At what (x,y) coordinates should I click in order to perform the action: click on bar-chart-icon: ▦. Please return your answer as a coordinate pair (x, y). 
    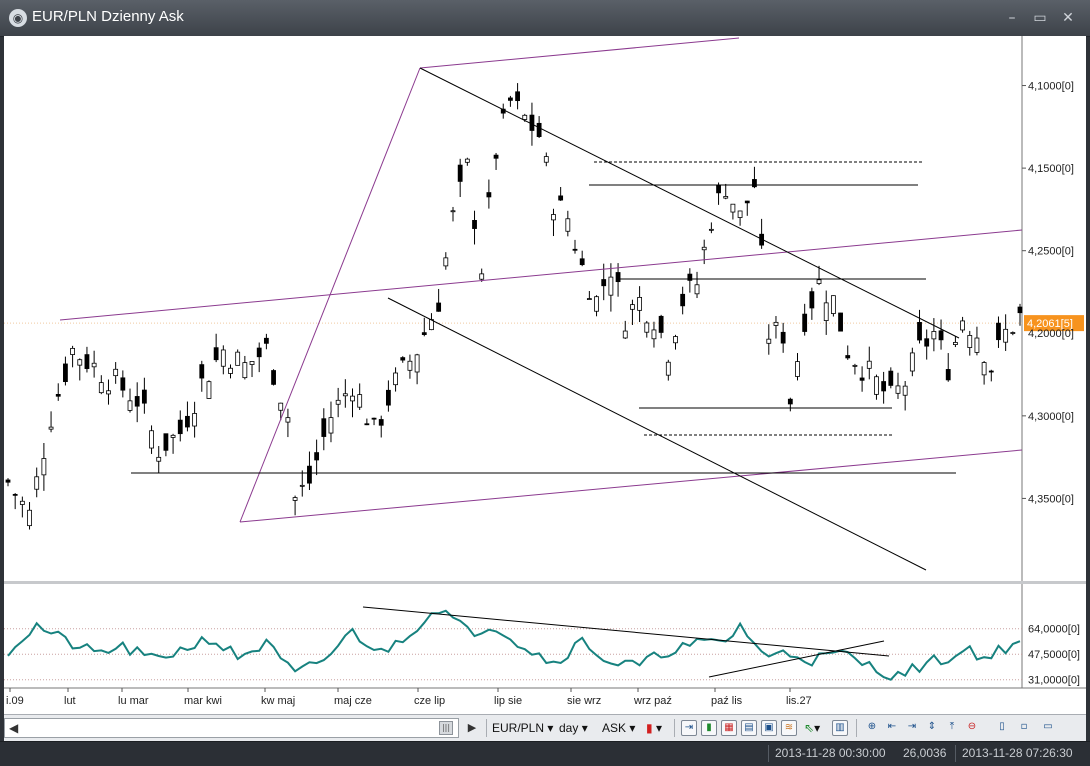
    Looking at the image, I should click on (729, 728).